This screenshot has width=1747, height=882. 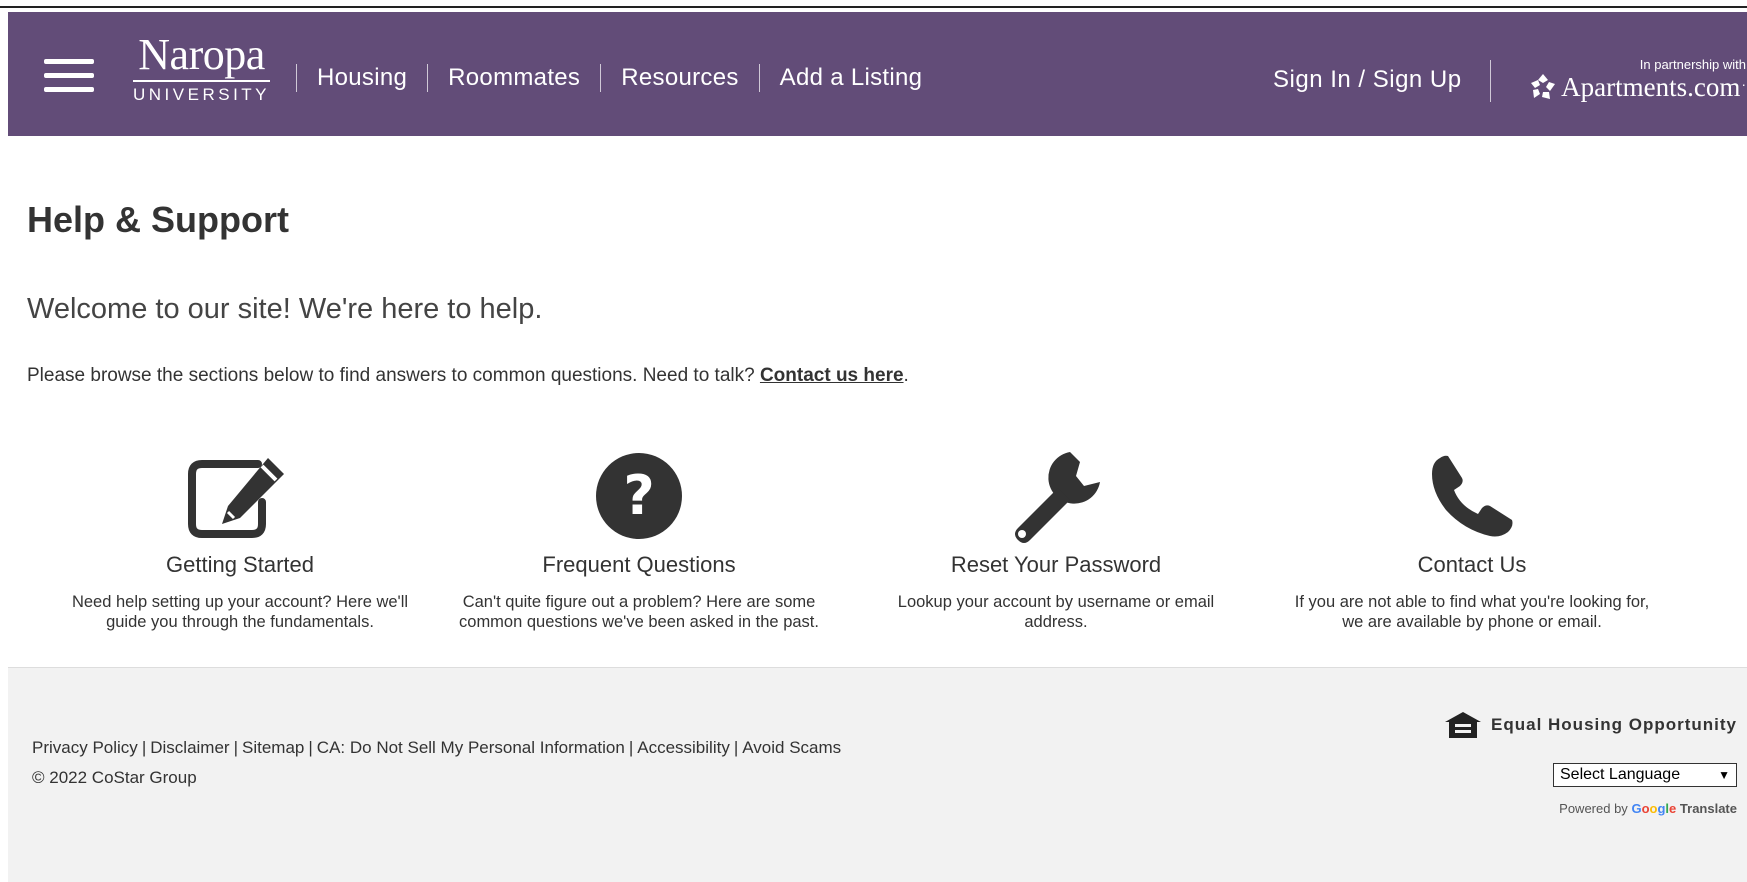 I want to click on phone-icon, so click(x=1472, y=496).